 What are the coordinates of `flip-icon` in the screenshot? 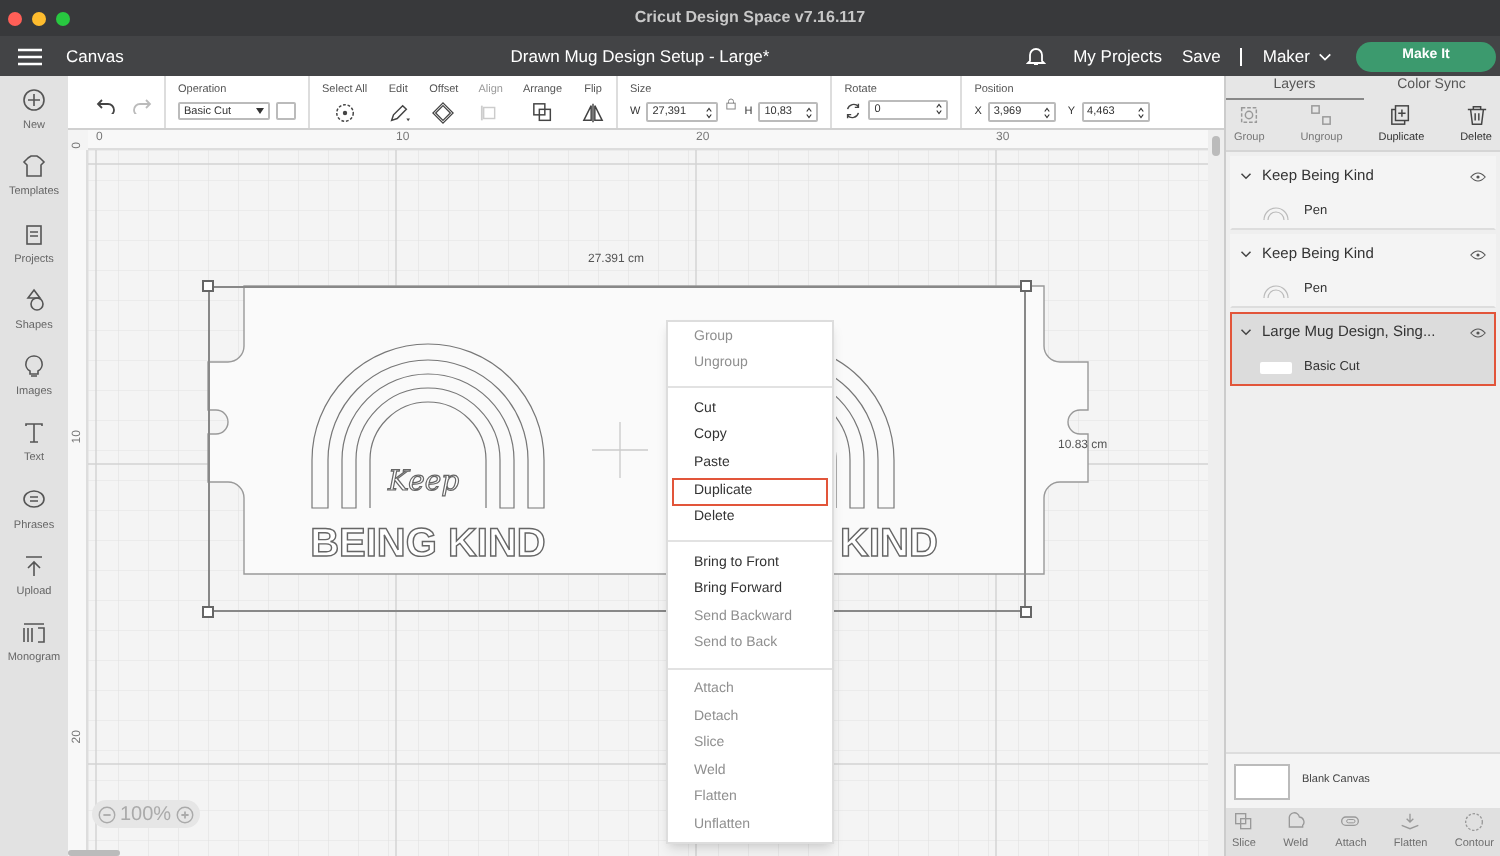 It's located at (593, 113).